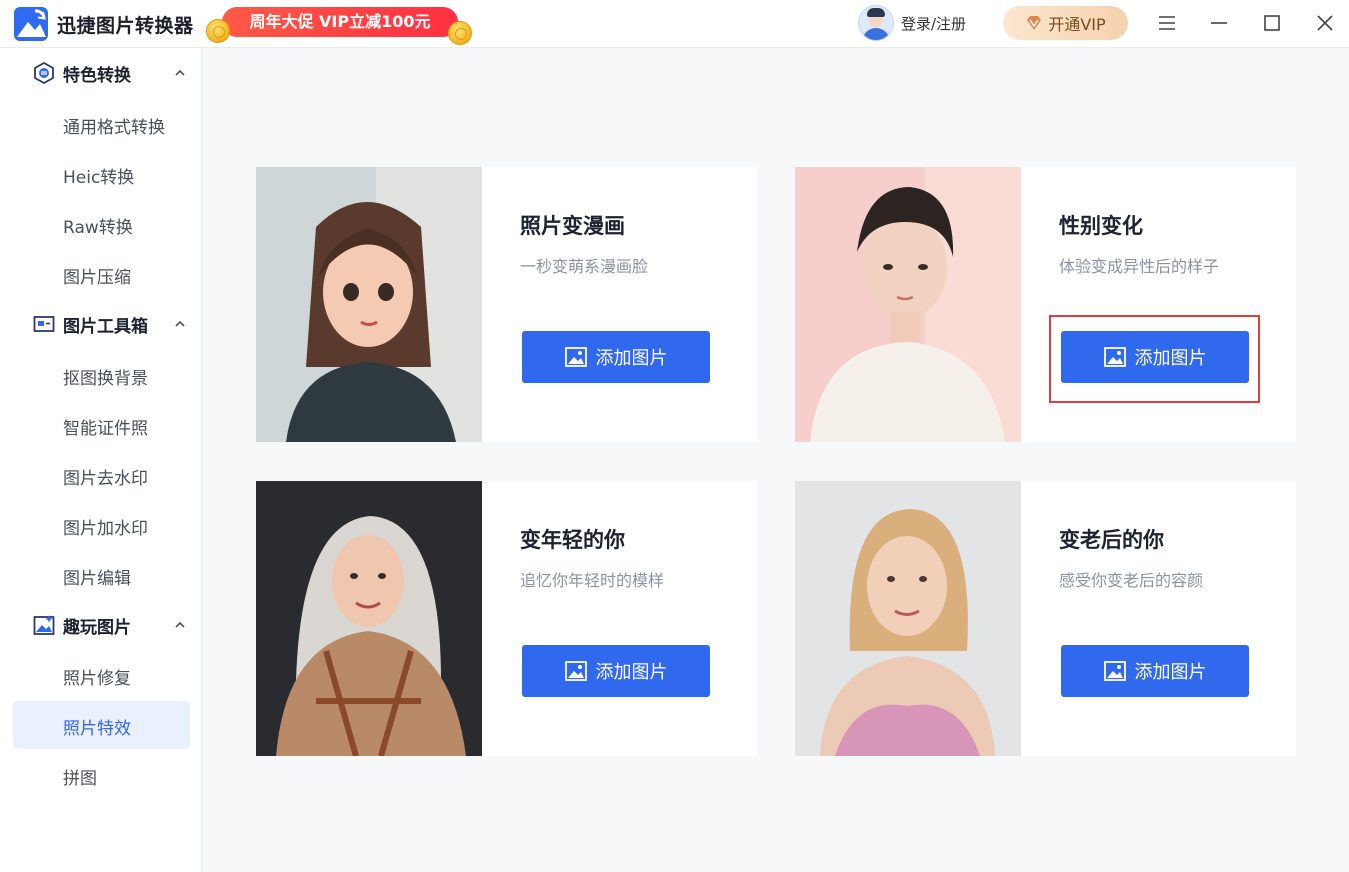  Describe the element at coordinates (105, 479) in the screenshot. I see `sidebar-item-label: 图片去水印` at that location.